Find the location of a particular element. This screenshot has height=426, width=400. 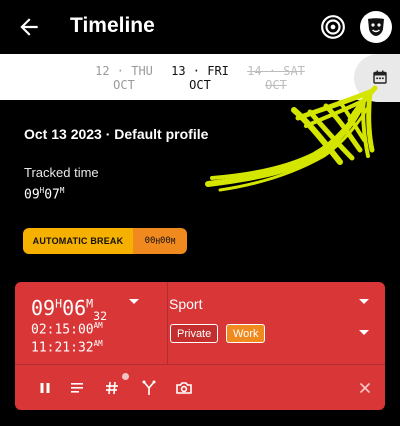

break-minutes: 00 is located at coordinates (165, 241).